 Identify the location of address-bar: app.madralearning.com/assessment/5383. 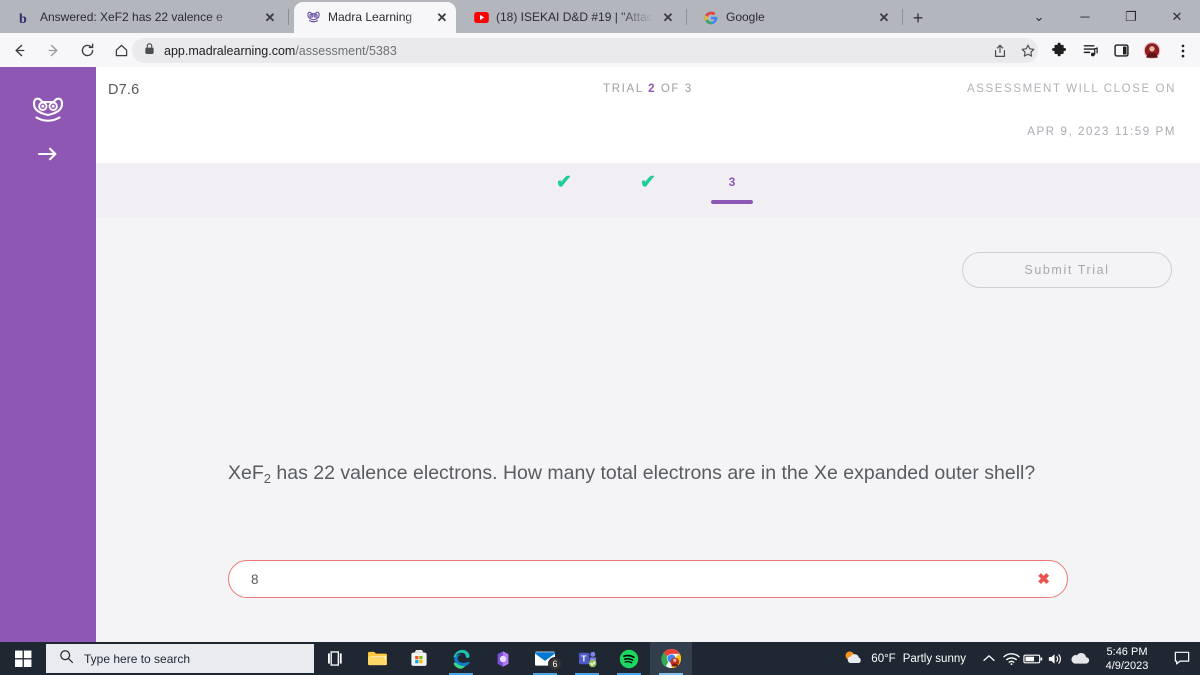
(585, 50).